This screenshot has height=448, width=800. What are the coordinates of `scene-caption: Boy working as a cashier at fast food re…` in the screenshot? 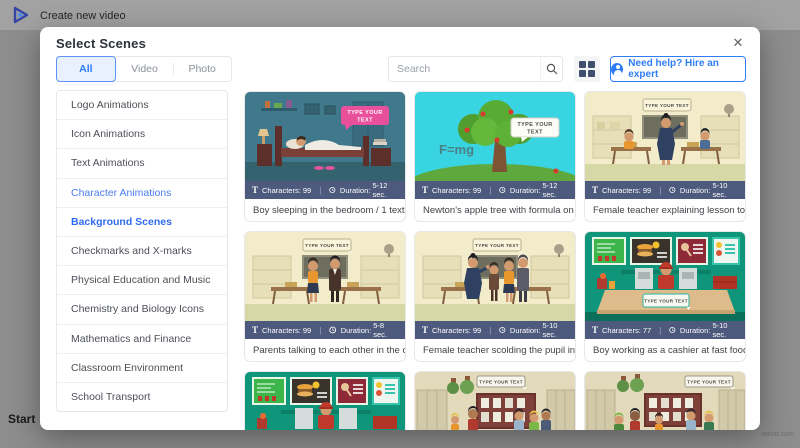 It's located at (669, 350).